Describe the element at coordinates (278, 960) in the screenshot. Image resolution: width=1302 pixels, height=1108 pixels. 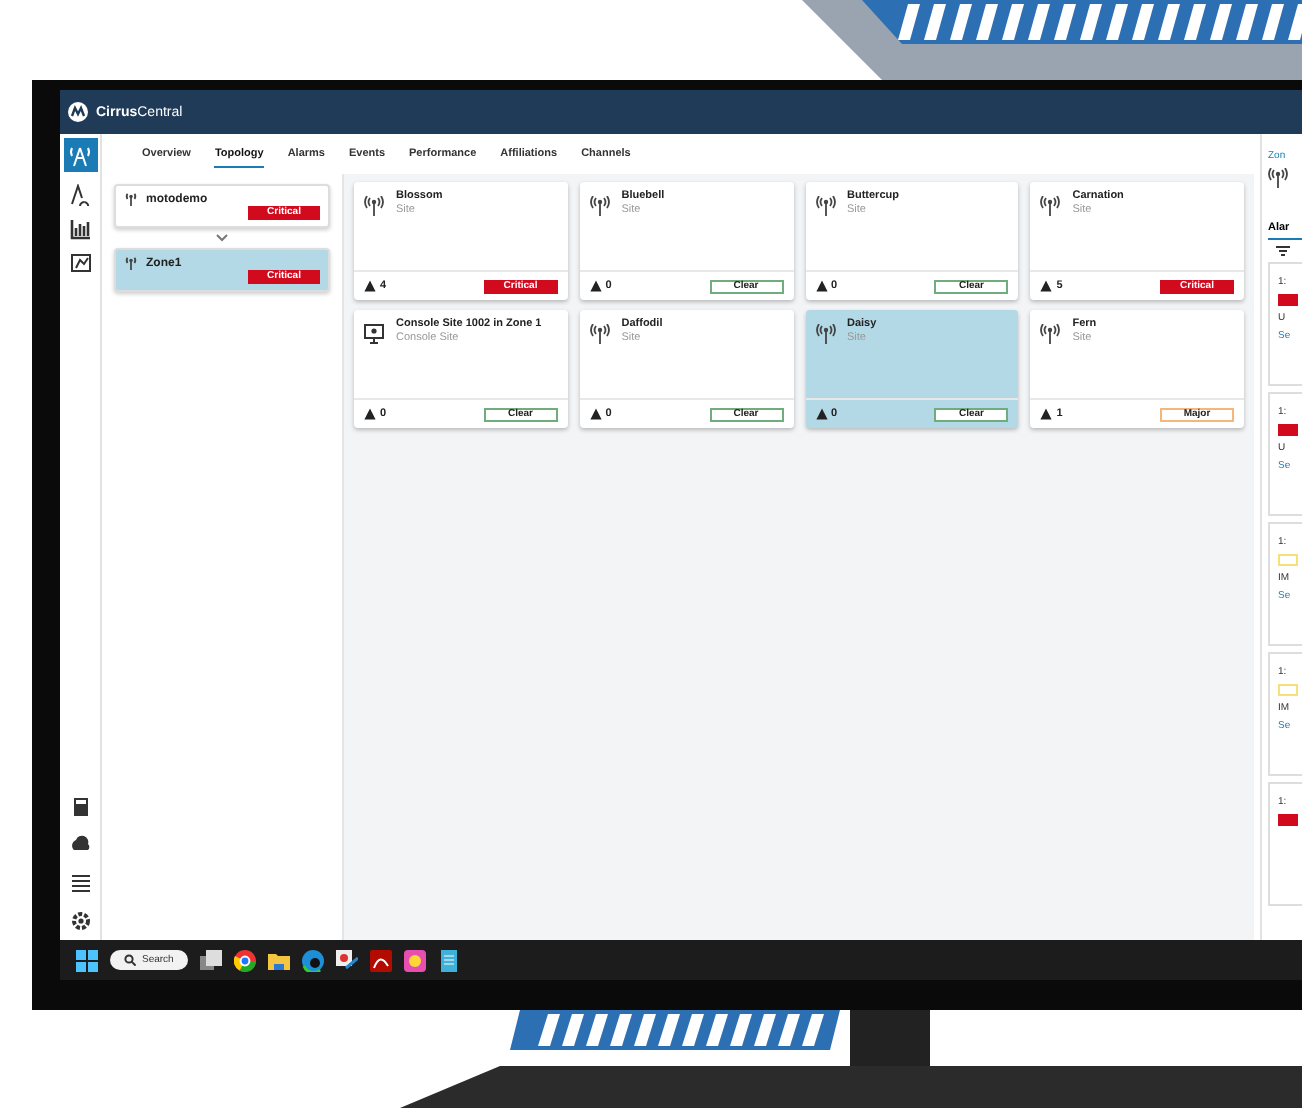
I see `folder-icon` at that location.